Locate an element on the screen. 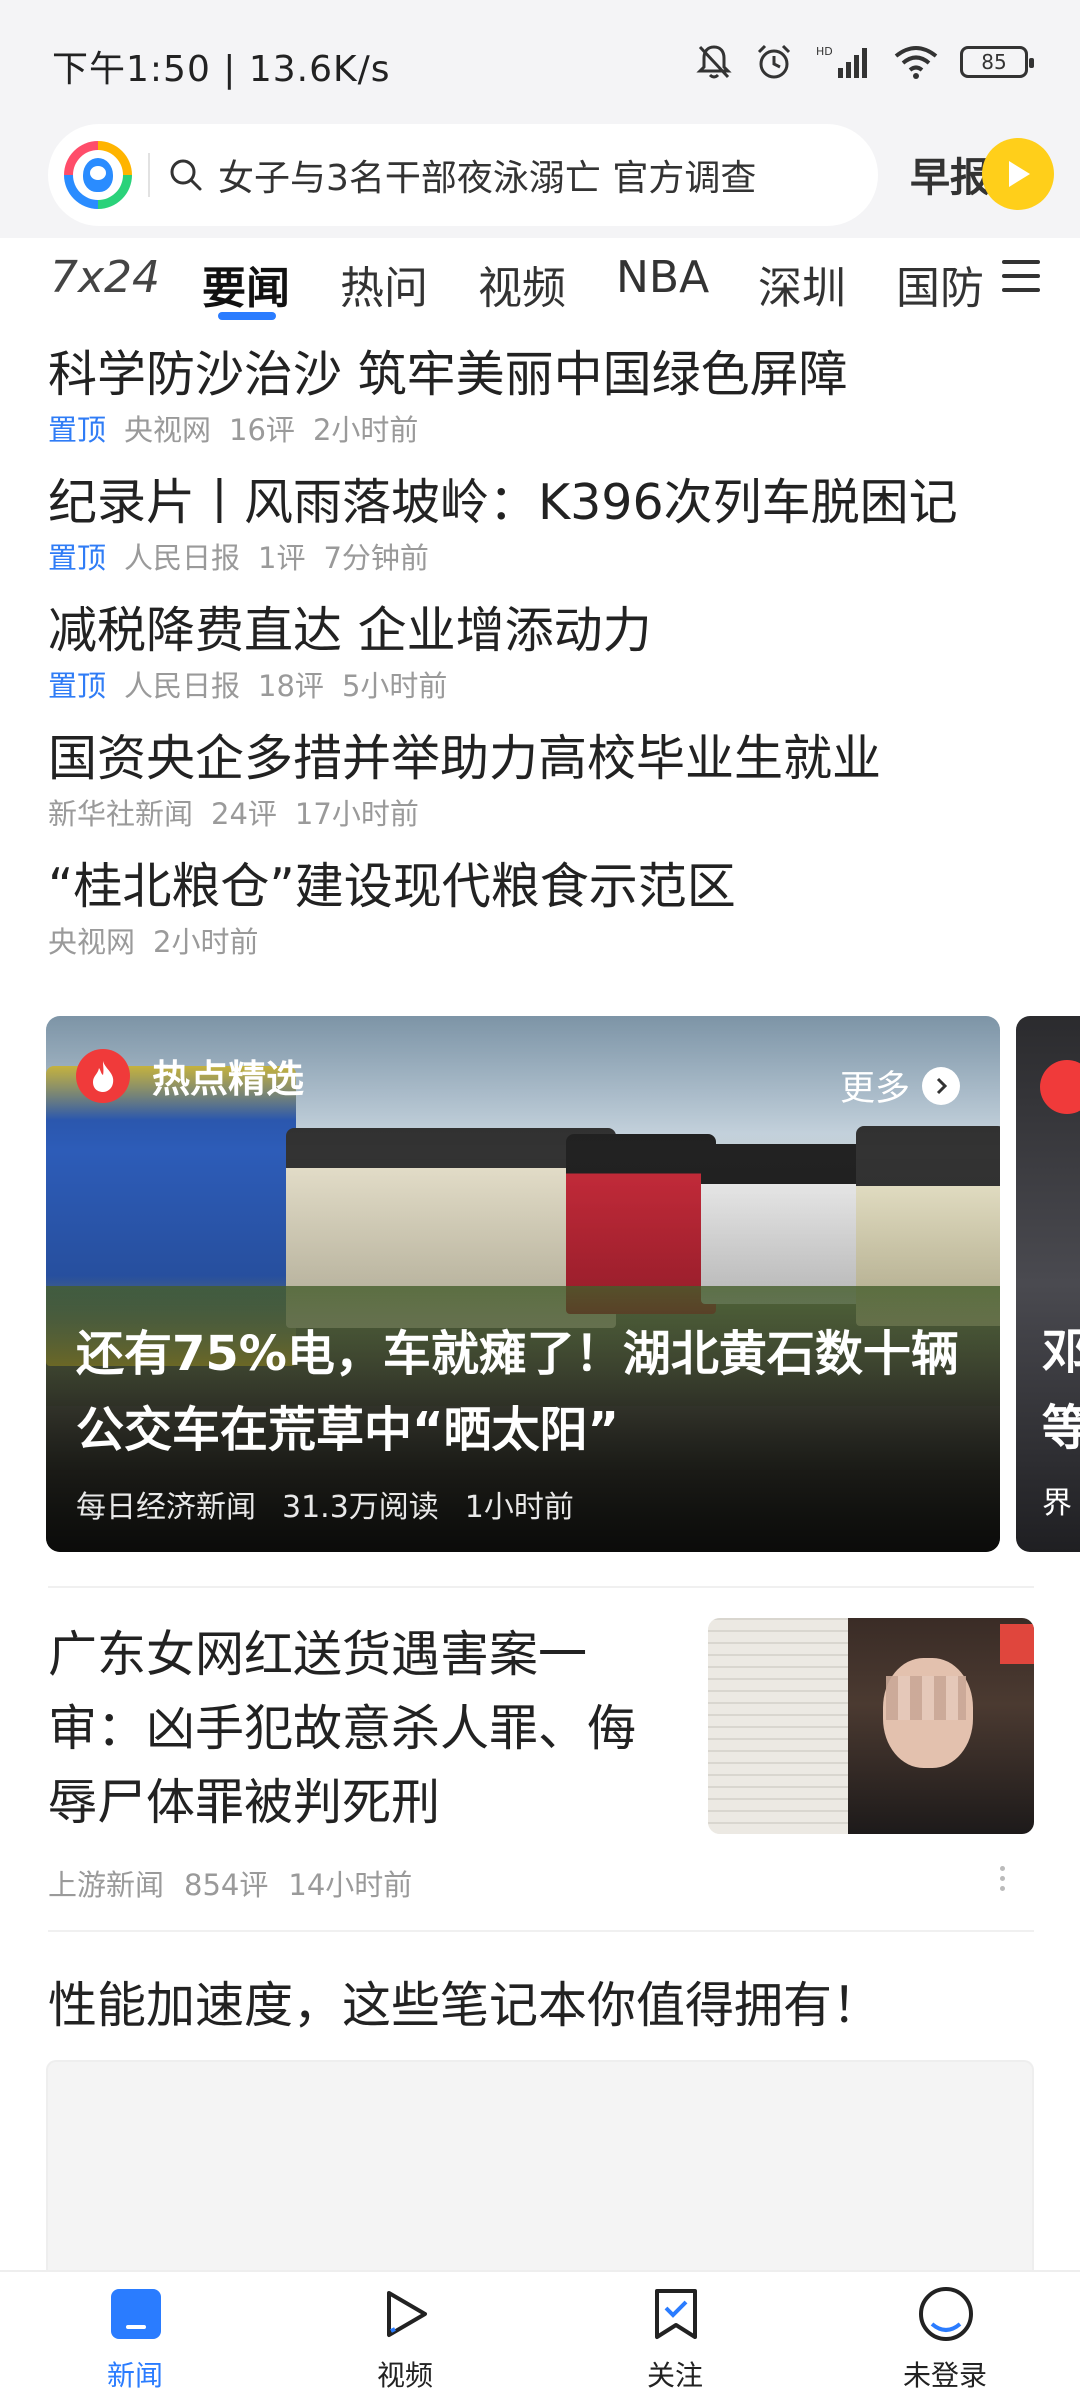  hot-picks-badge: 热点精选 is located at coordinates (190, 1075).